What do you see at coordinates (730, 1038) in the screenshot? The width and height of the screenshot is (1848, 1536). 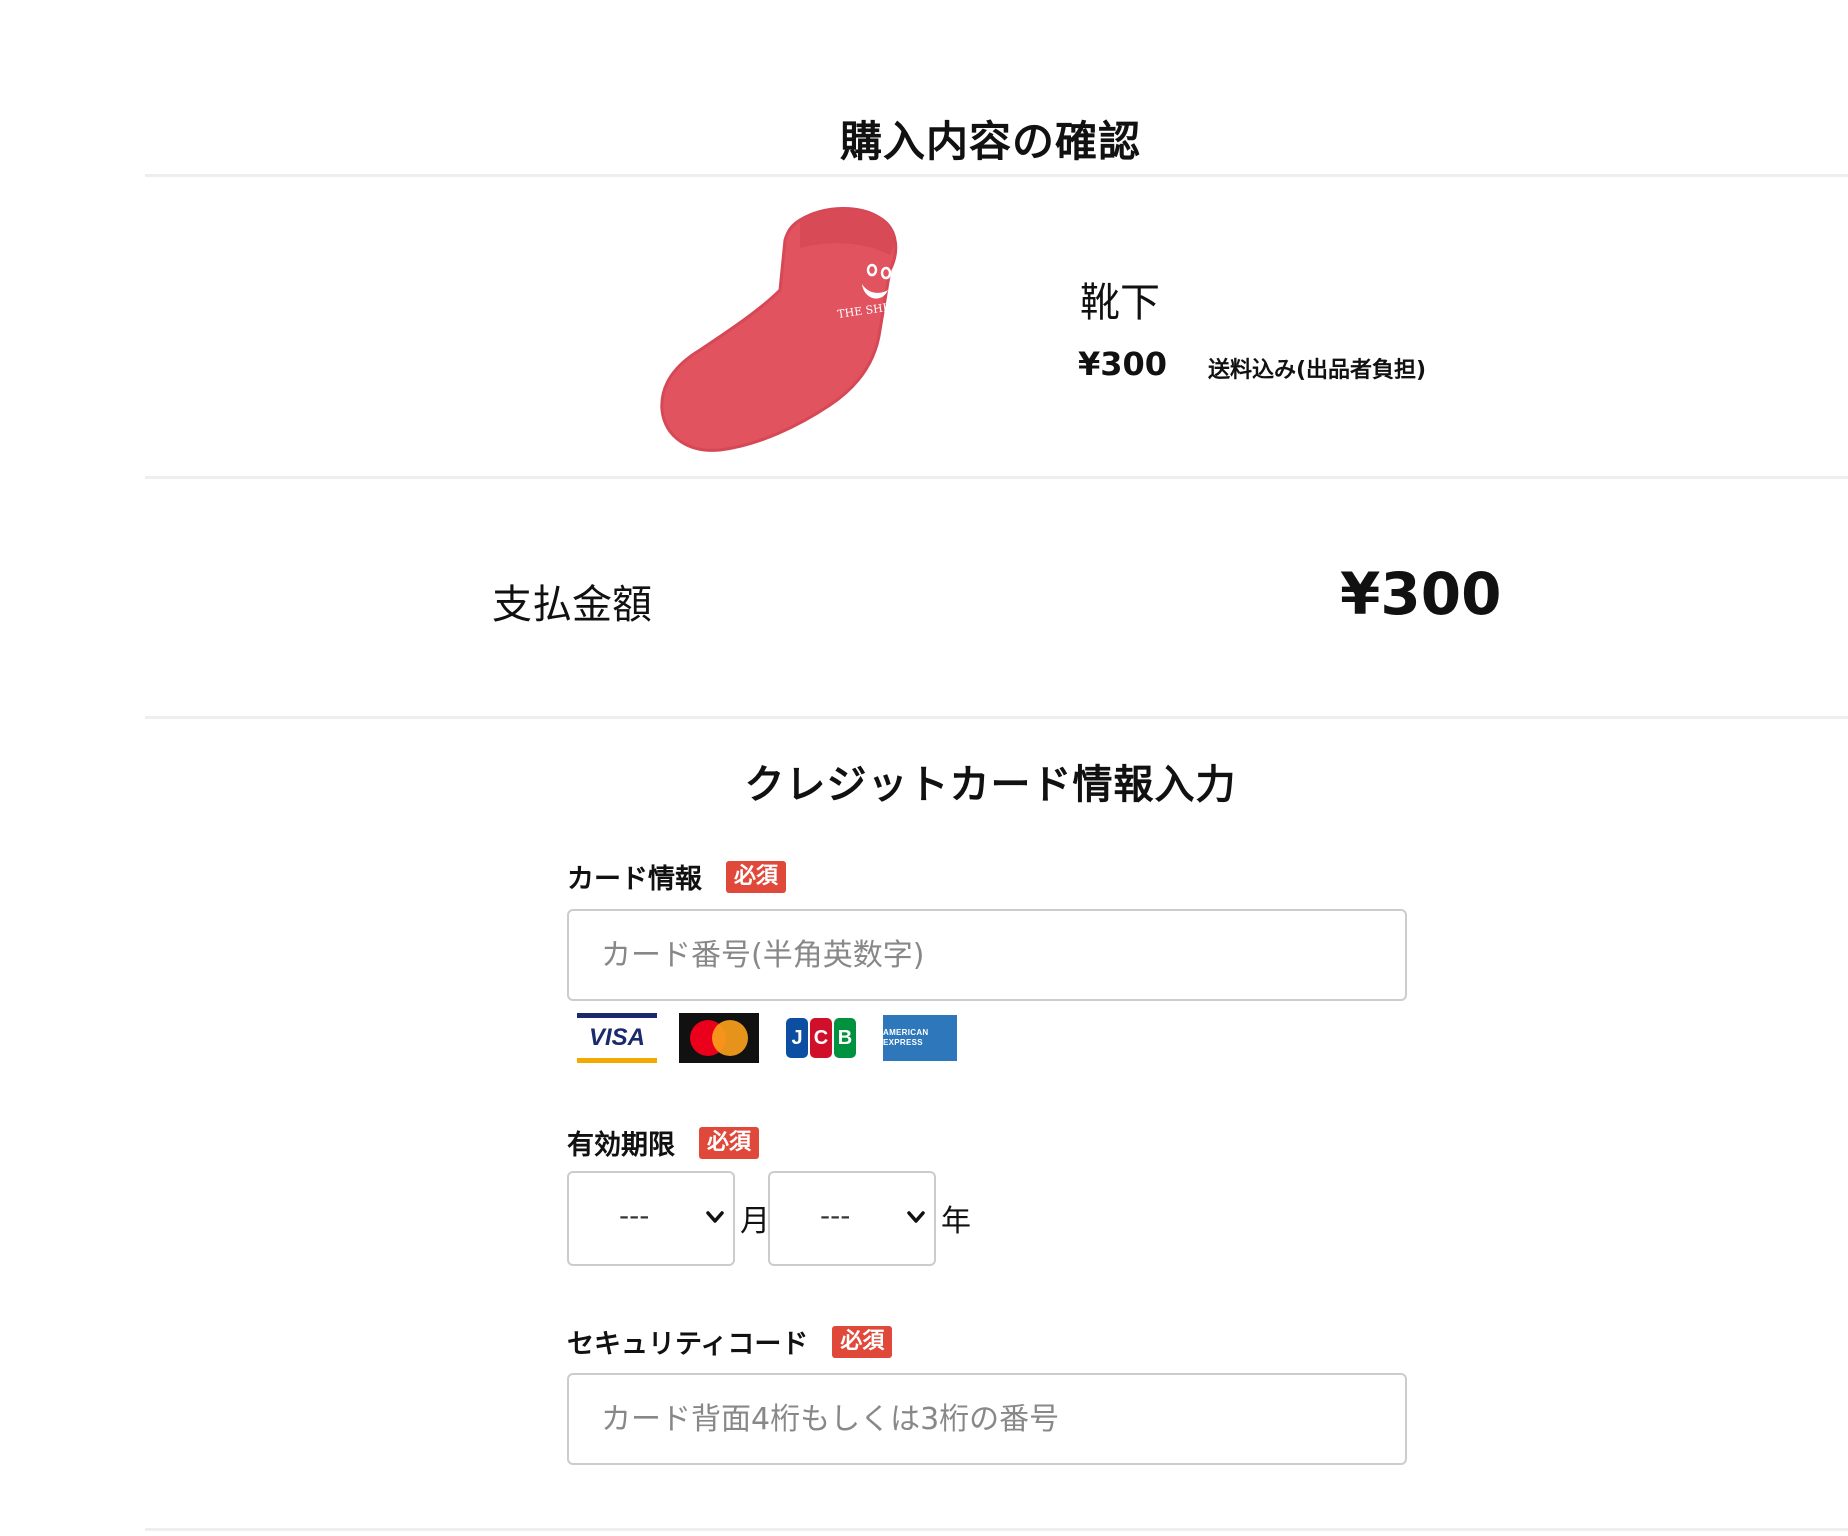 I see `mastercard-orange-circle` at bounding box center [730, 1038].